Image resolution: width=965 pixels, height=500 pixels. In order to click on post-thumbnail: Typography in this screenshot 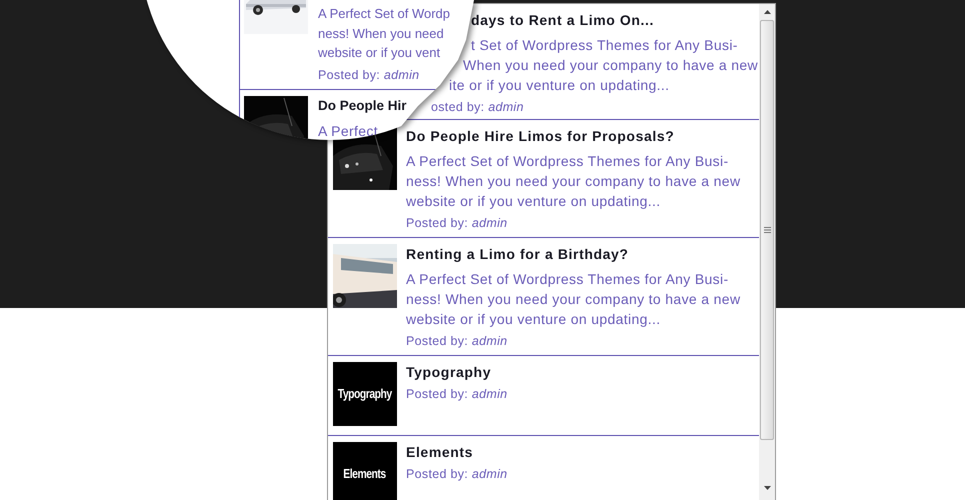, I will do `click(365, 394)`.